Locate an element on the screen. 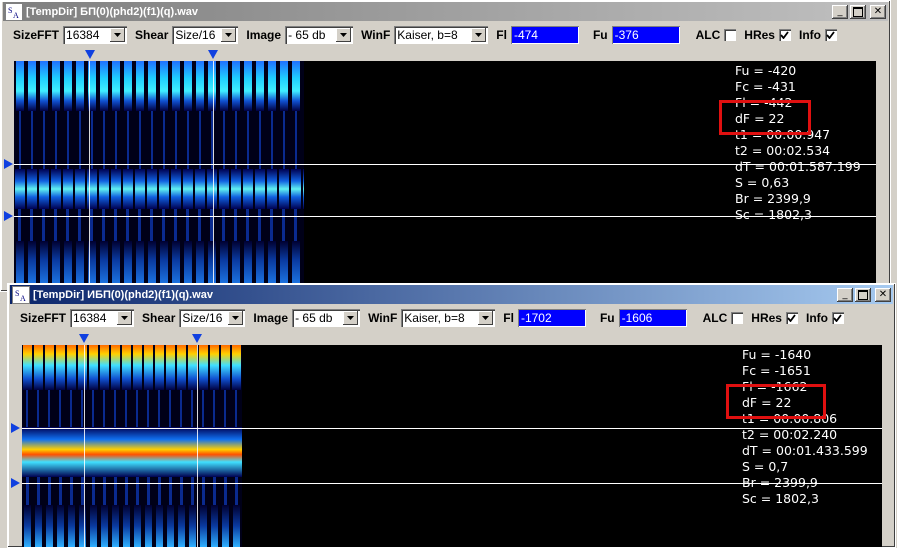 Image resolution: width=897 pixels, height=548 pixels. info-dt: dT = 00:01.433.599 is located at coordinates (805, 450).